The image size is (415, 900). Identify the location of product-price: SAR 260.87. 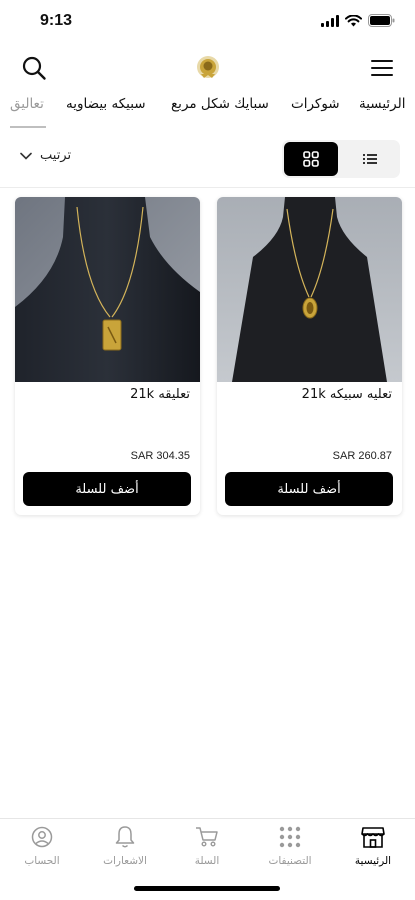
(362, 456).